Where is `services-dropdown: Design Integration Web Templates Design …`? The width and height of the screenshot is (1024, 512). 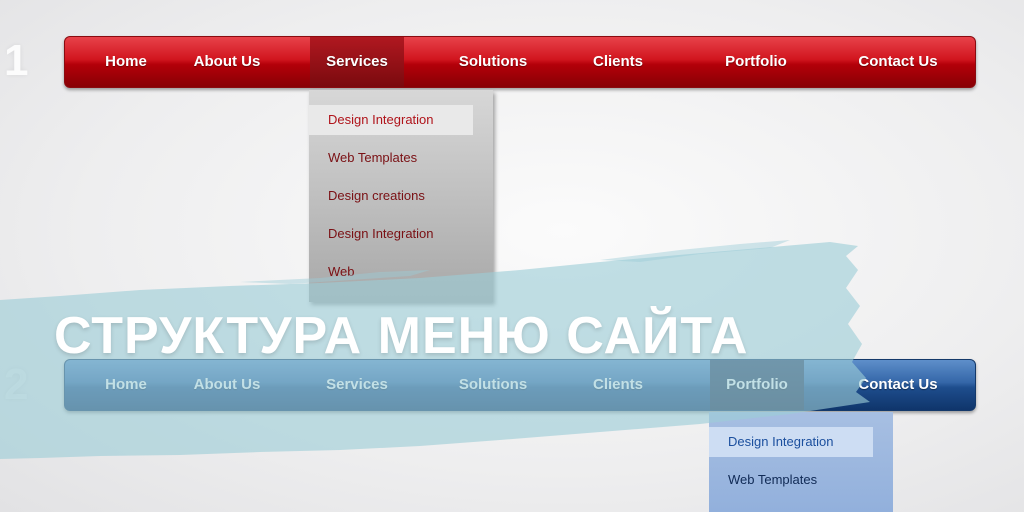 services-dropdown: Design Integration Web Templates Design … is located at coordinates (401, 196).